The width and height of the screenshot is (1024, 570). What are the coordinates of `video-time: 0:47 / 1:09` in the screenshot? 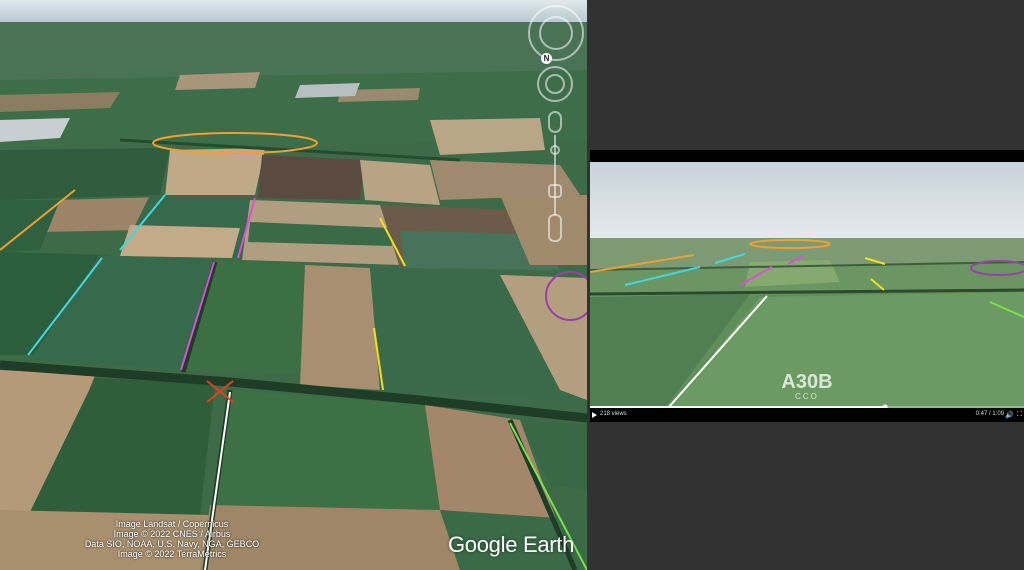 It's located at (989, 414).